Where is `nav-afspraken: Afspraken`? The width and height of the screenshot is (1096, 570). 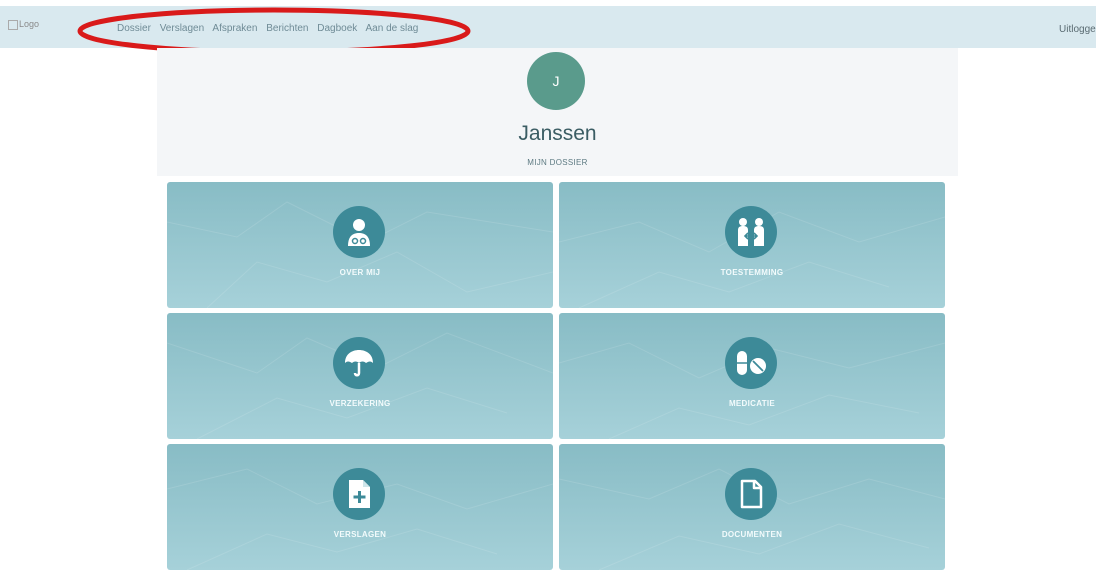
nav-afspraken: Afspraken is located at coordinates (234, 28).